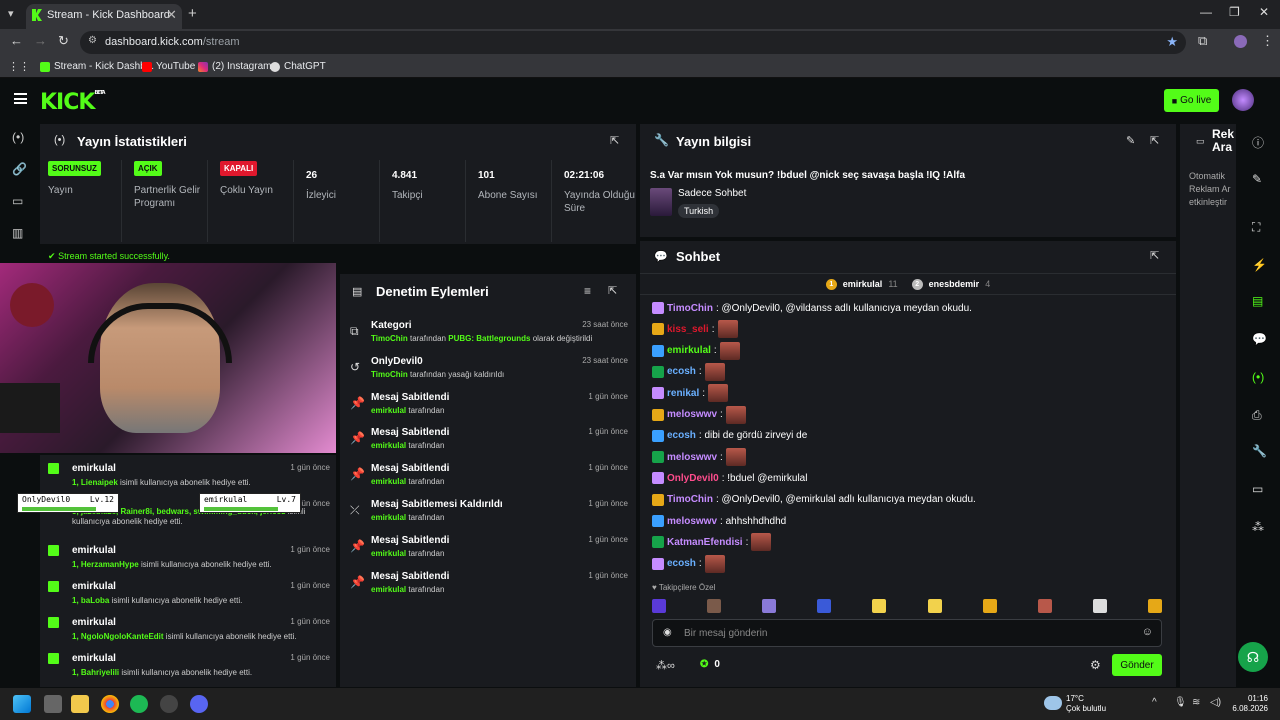 The width and height of the screenshot is (1280, 720). I want to click on mic-icon: 🎙, so click(1180, 702).